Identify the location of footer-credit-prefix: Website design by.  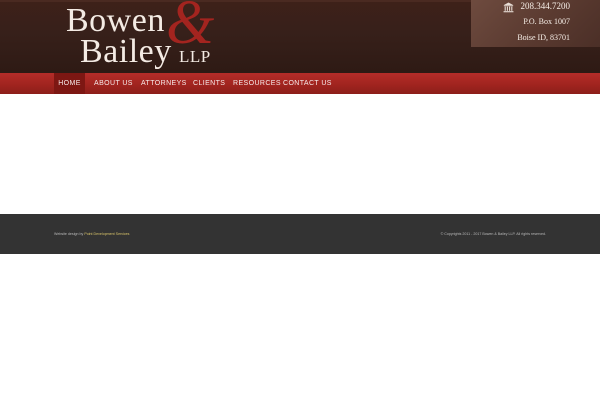
(69, 234).